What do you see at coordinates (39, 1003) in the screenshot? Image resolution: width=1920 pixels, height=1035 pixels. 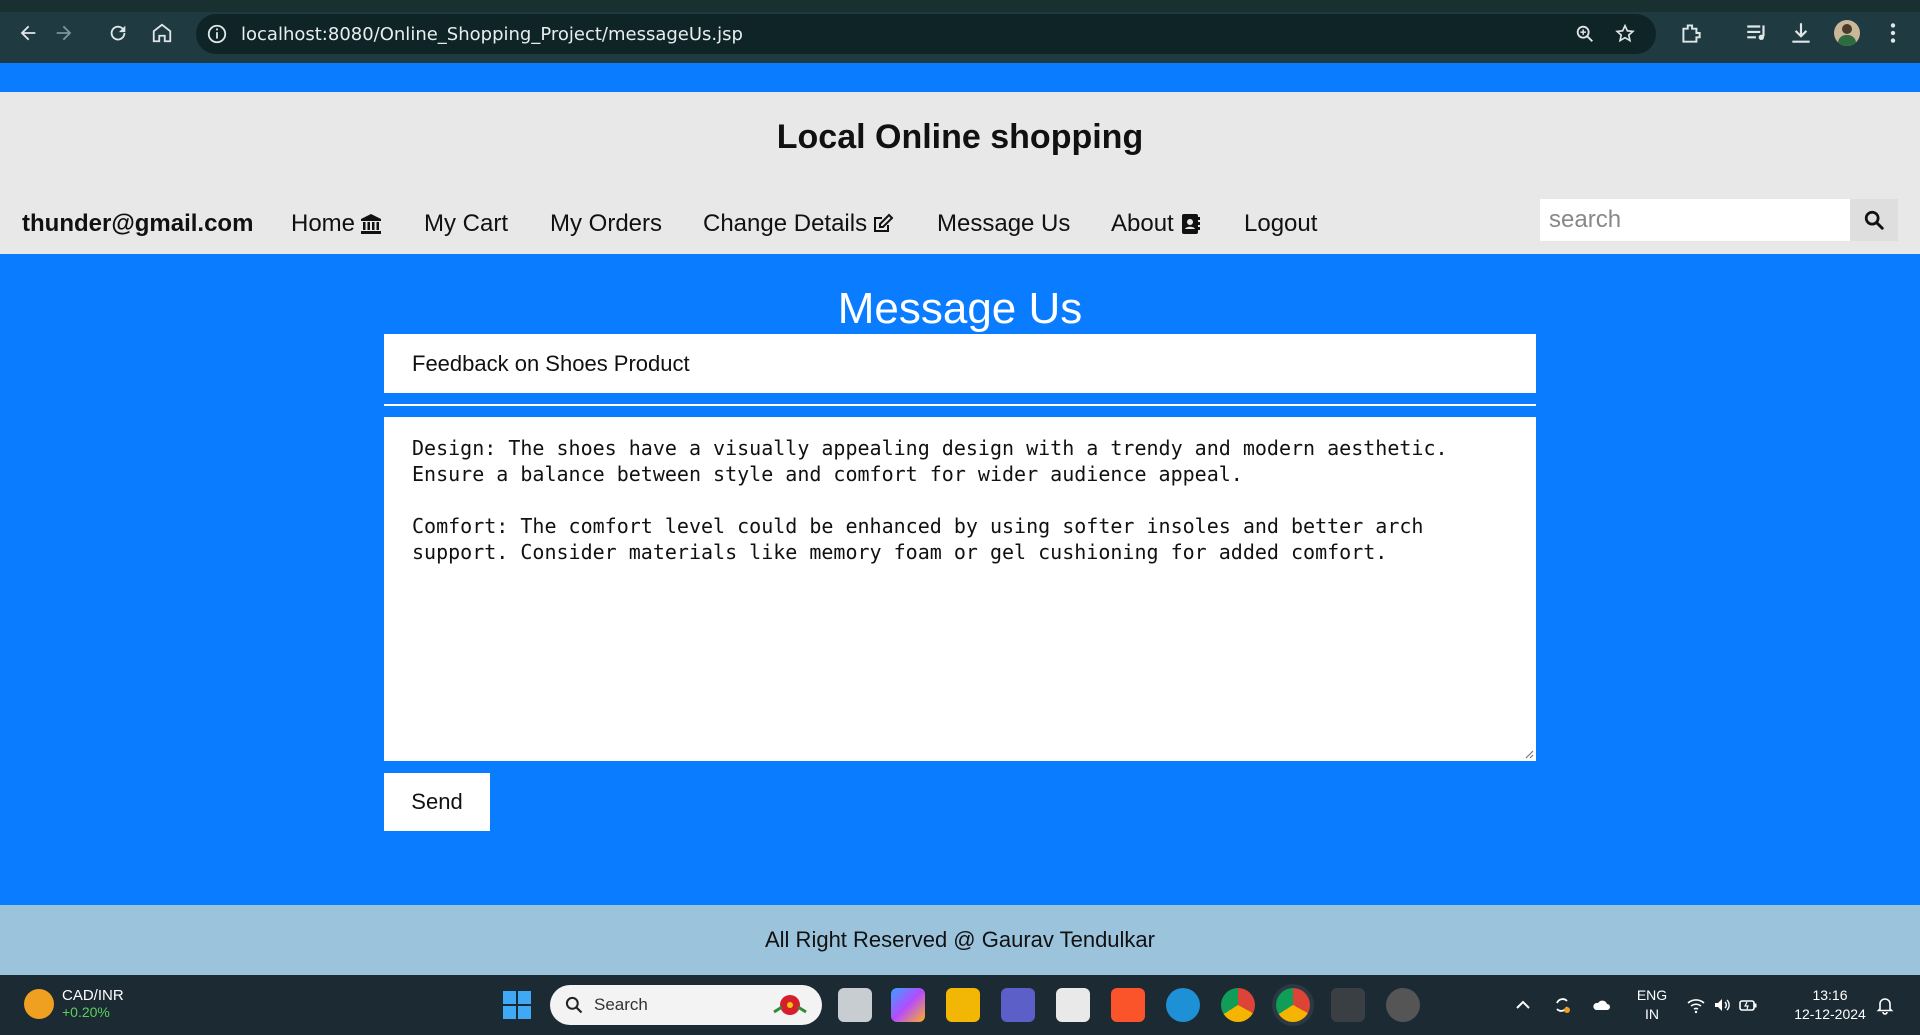 I see `coins-icon` at bounding box center [39, 1003].